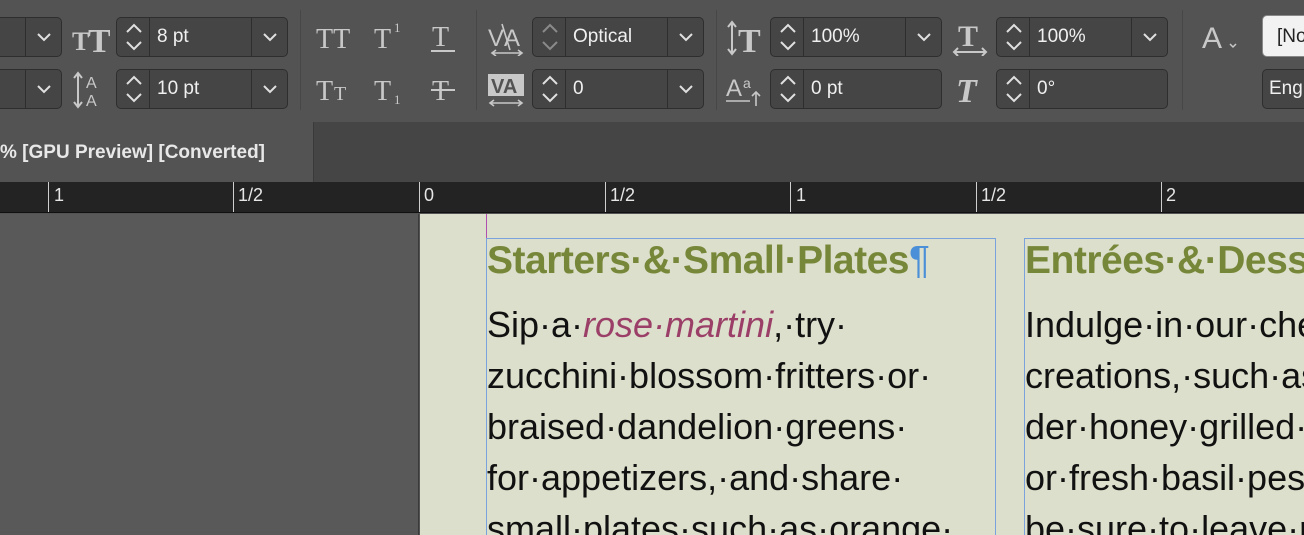 Image resolution: width=1304 pixels, height=535 pixels. I want to click on horizontal-scale-icon: T, so click(972, 40).